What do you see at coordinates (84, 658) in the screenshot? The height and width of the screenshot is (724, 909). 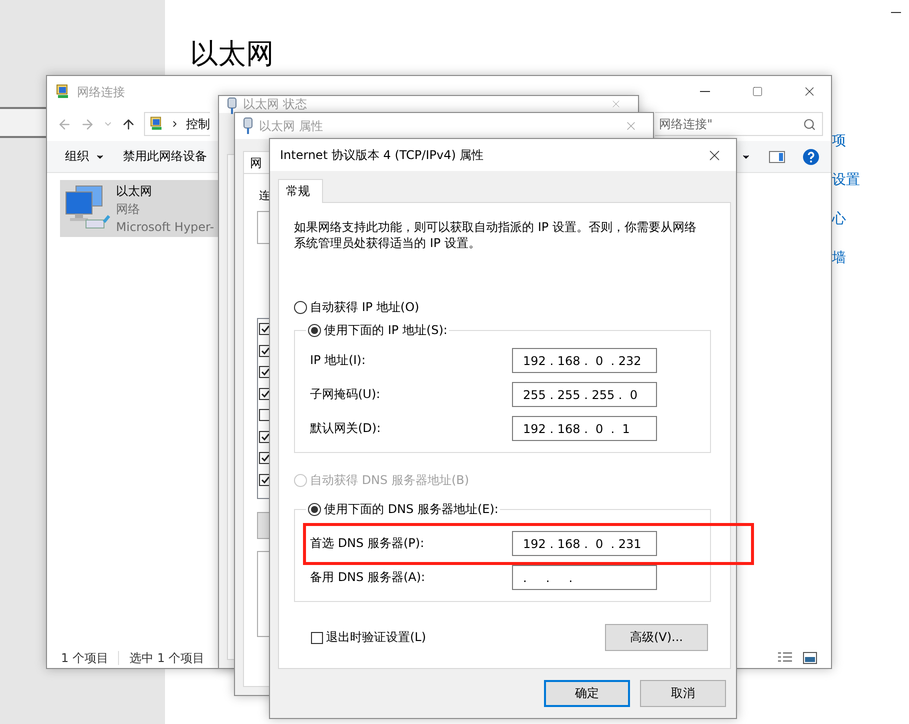 I see `status-text: 1 个项目` at bounding box center [84, 658].